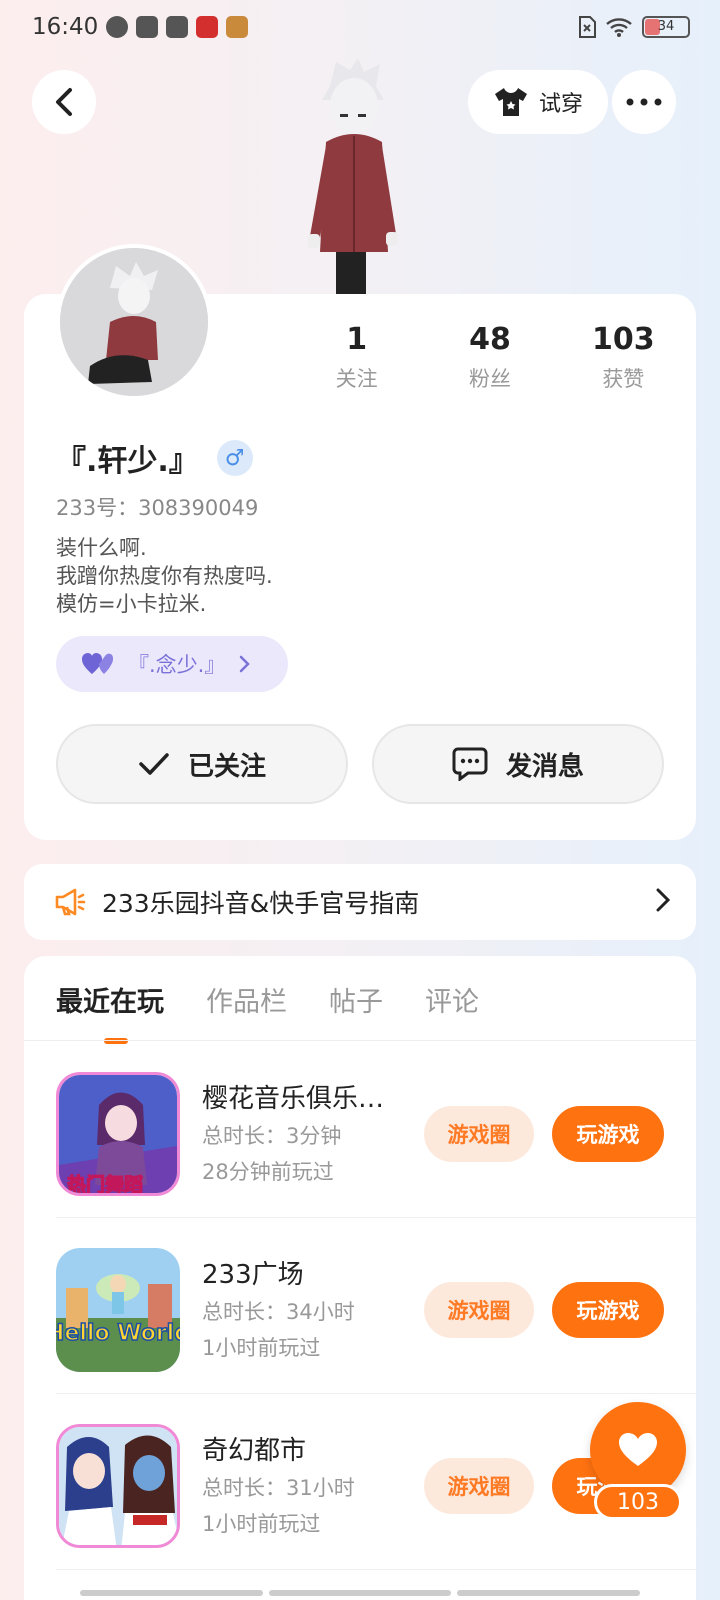 The image size is (720, 1600). Describe the element at coordinates (98, 663) in the screenshot. I see `double-heart-icon` at that location.